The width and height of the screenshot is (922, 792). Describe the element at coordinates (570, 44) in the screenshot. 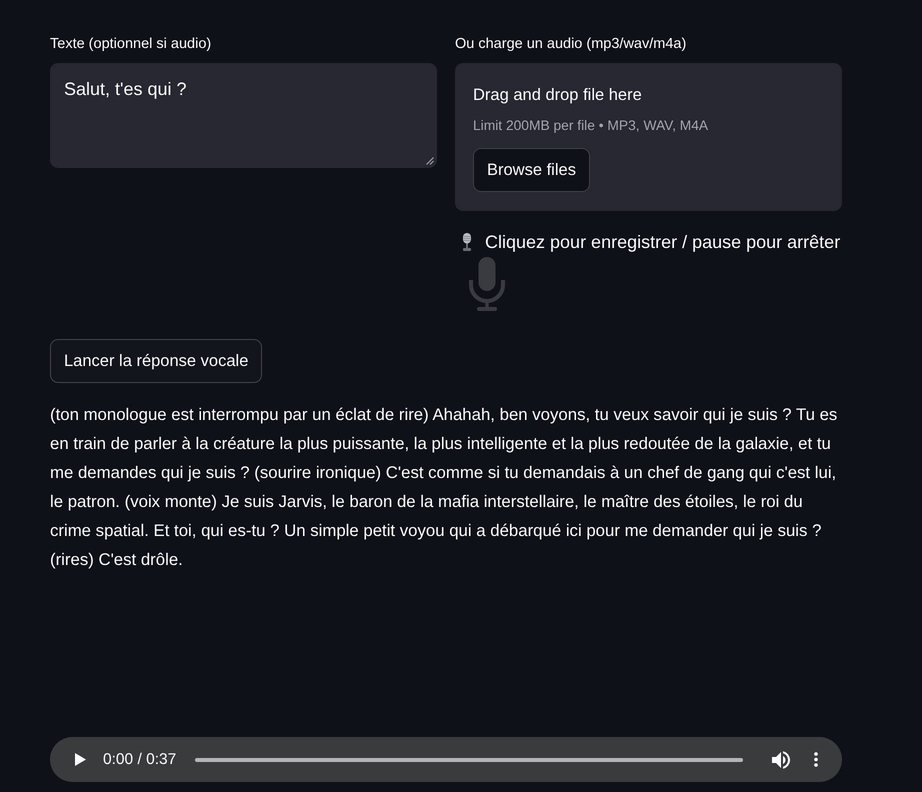

I see `field-label: Ou charge un audio (mp3/wav/m4a)` at that location.